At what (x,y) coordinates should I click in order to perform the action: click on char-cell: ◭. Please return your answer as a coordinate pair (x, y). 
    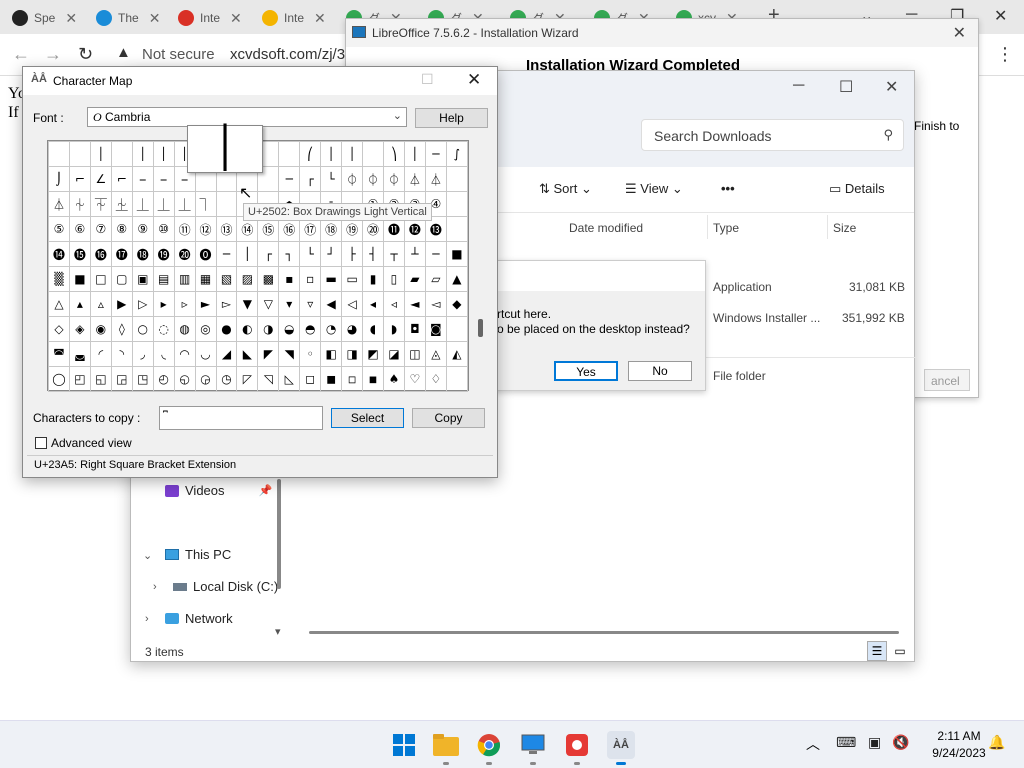
    Looking at the image, I should click on (457, 354).